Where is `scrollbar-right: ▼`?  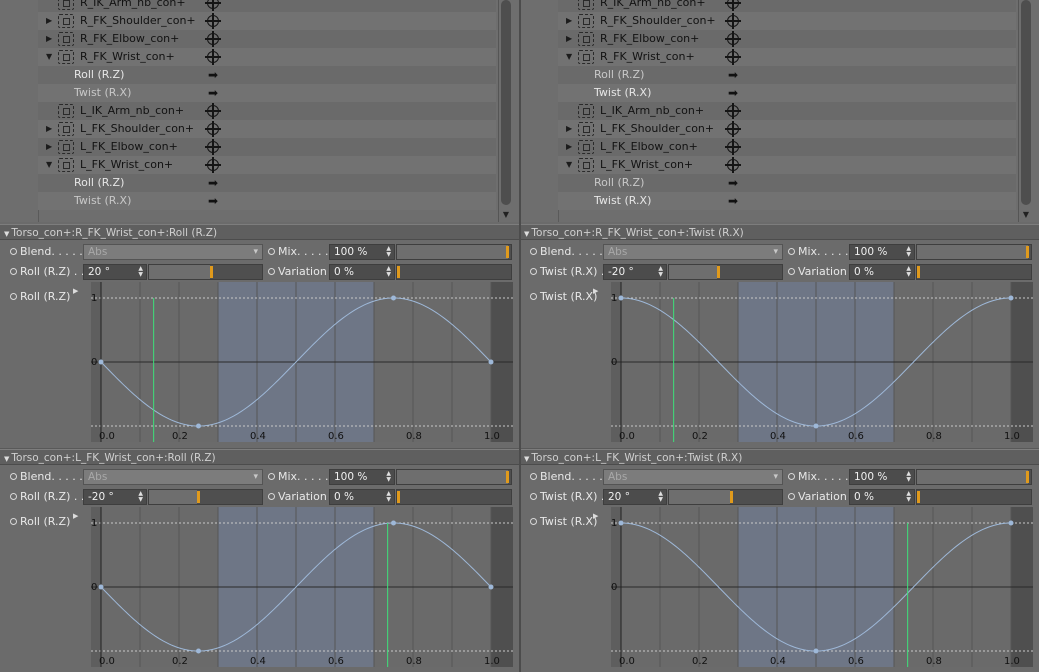
scrollbar-right: ▼ is located at coordinates (1025, 111).